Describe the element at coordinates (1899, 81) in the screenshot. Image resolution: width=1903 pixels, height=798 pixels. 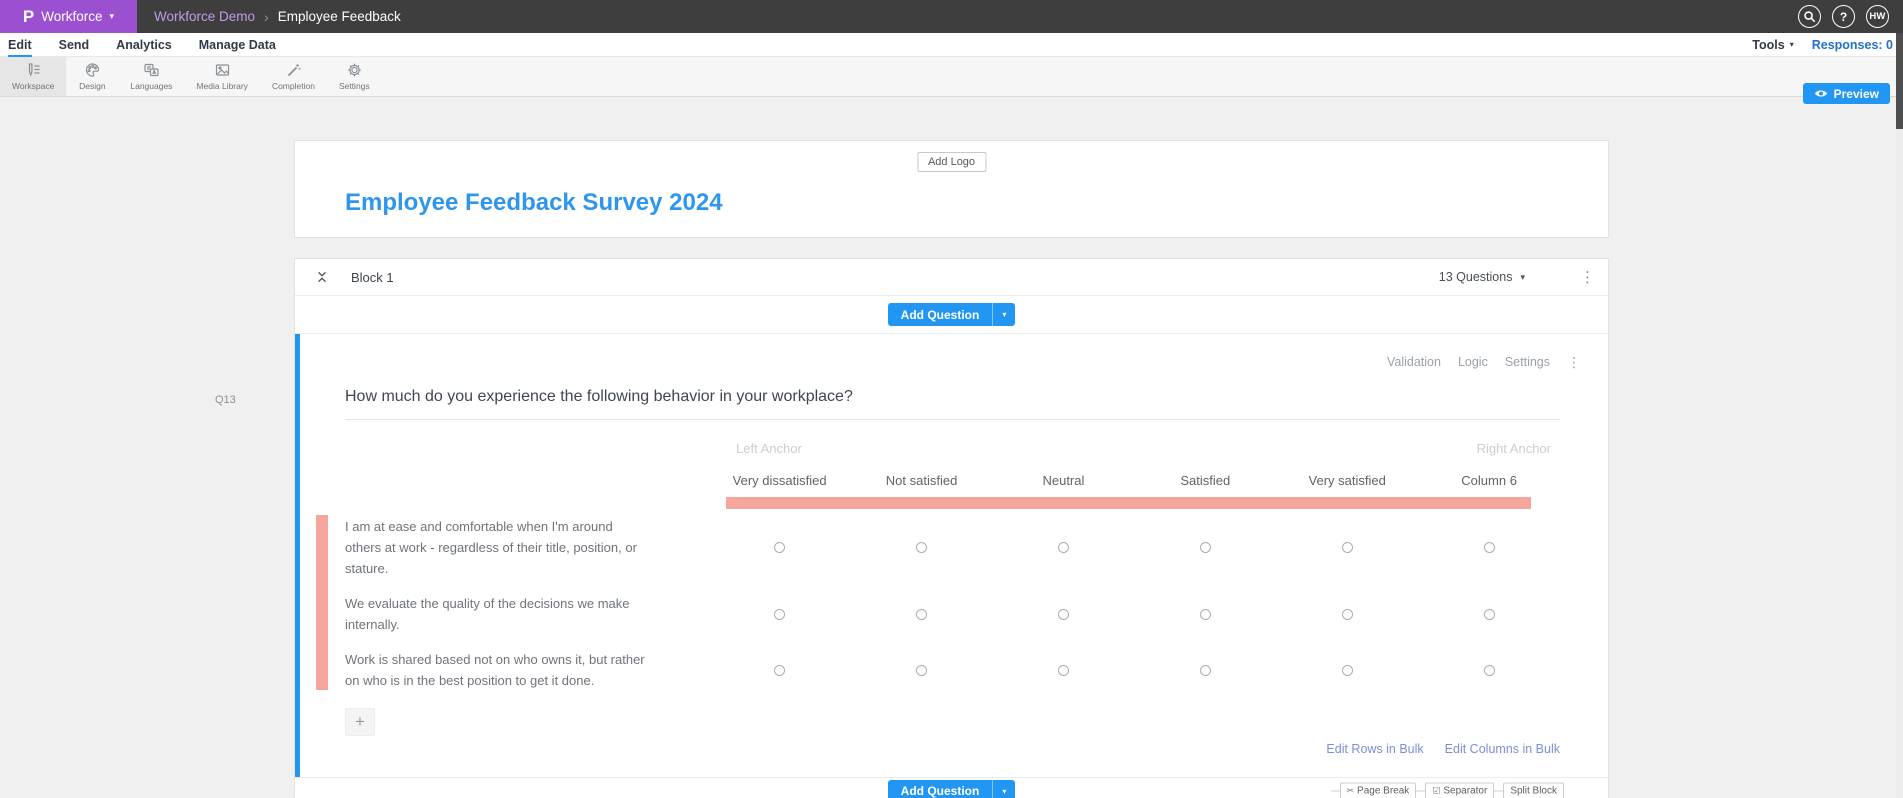
I see `scrollbar-thumb` at that location.